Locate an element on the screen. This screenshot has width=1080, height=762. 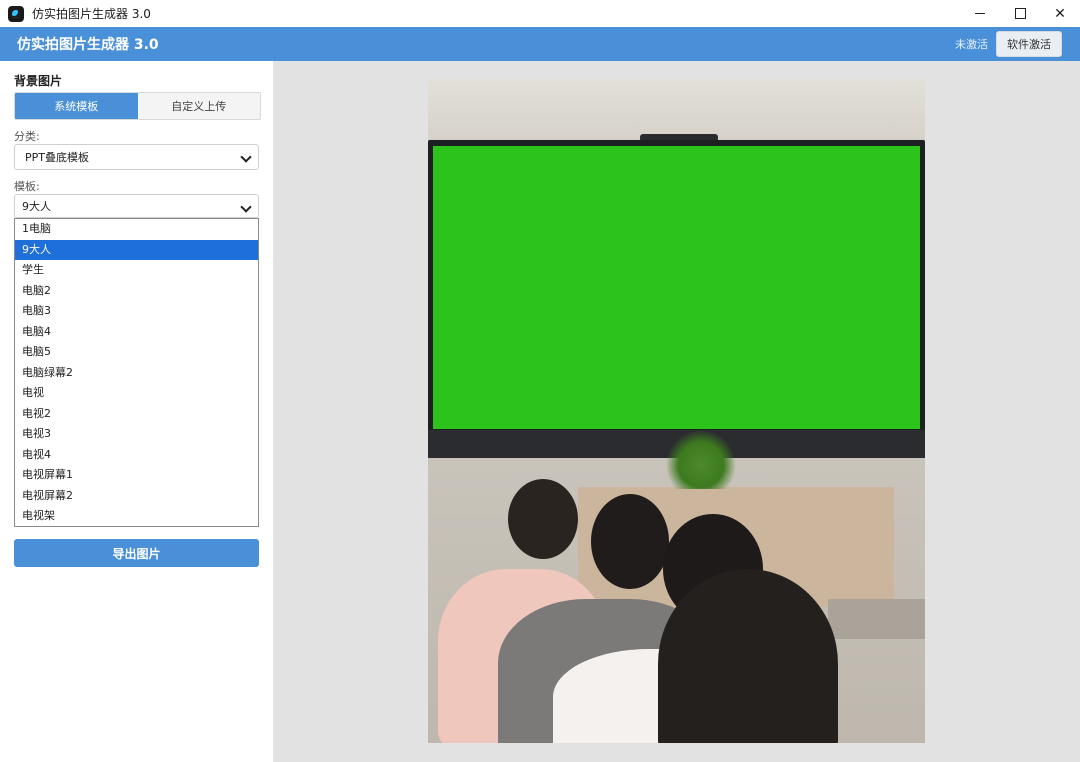
maximize-button is located at coordinates (1020, 13).